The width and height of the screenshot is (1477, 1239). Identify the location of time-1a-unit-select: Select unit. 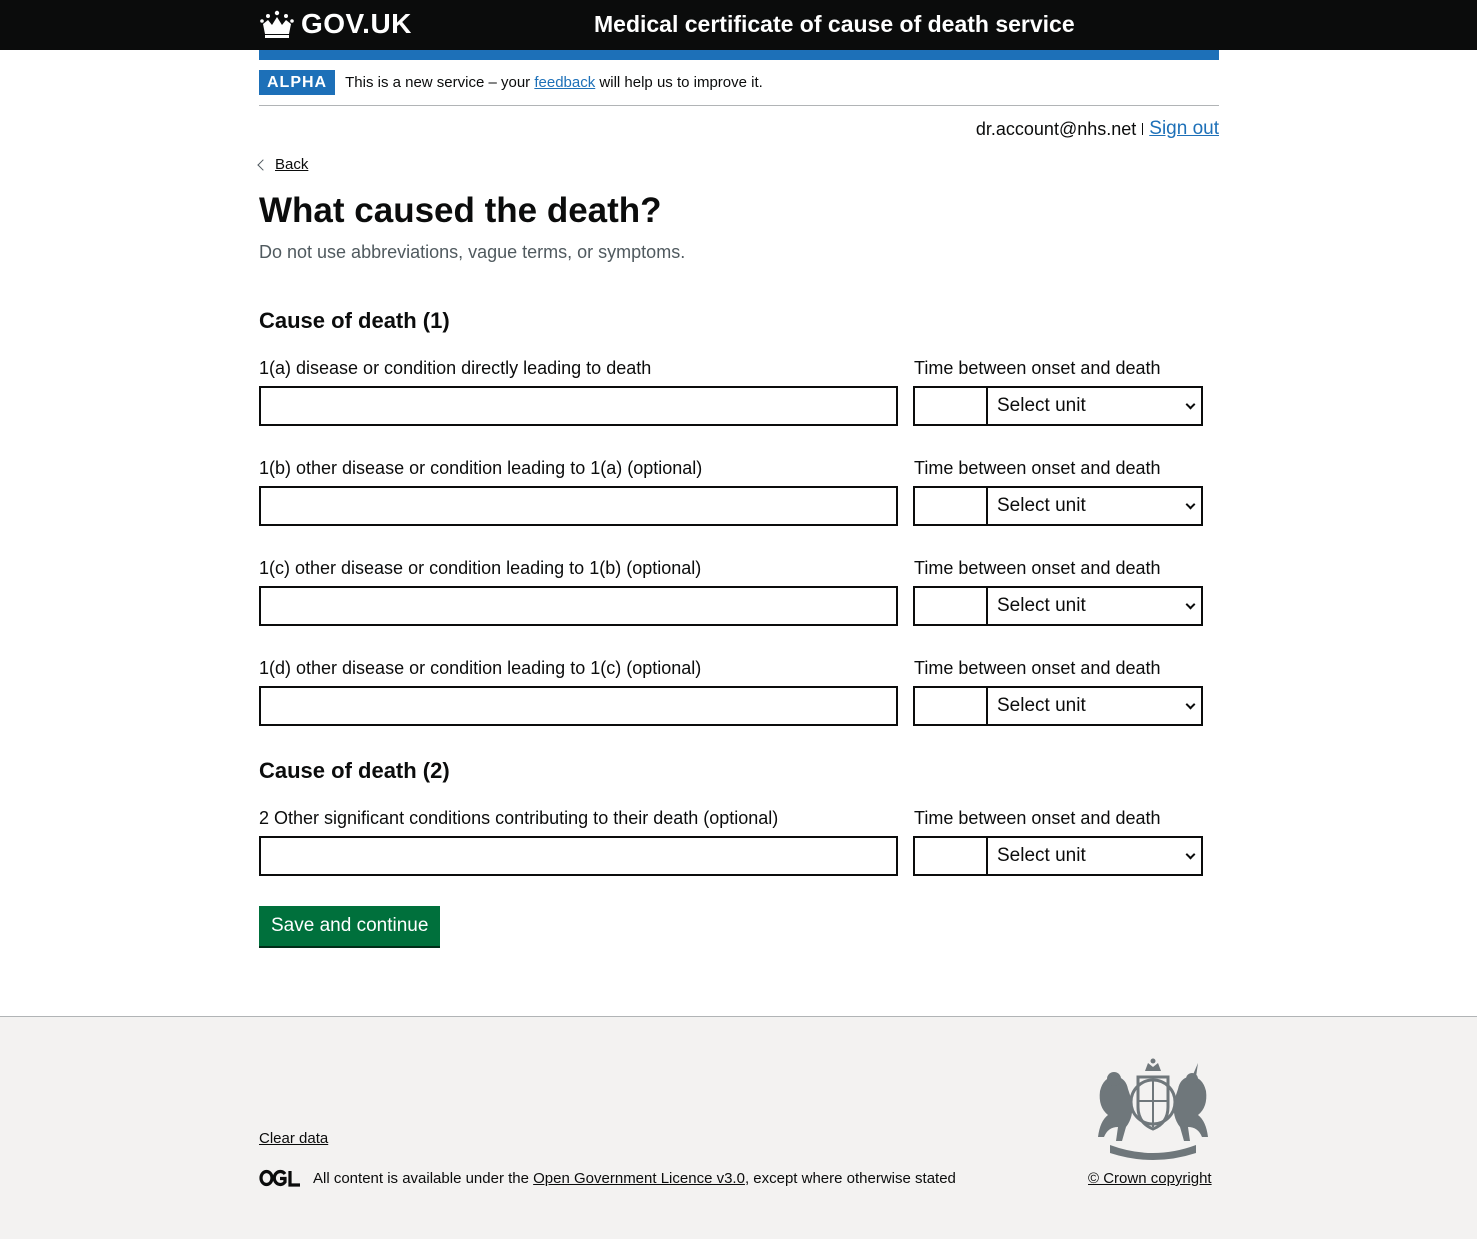
(1094, 406).